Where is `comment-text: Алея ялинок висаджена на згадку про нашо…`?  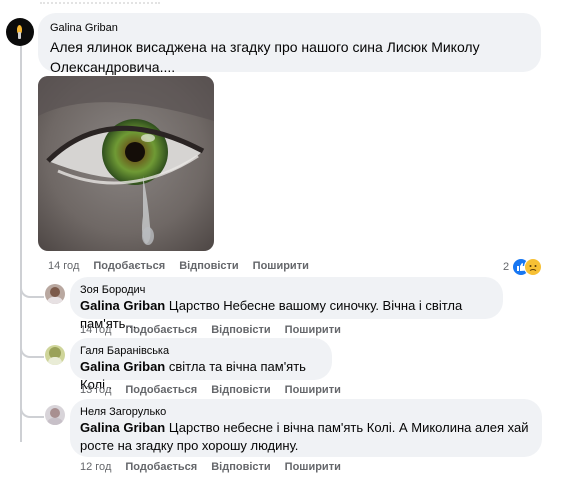 comment-text: Алея ялинок висаджена на згадку про нашо… is located at coordinates (265, 57).